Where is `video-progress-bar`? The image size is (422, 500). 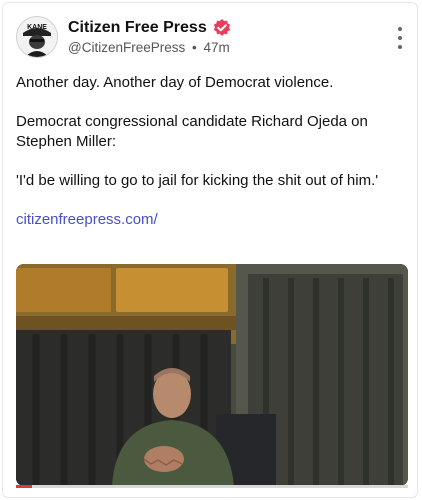
video-progress-bar is located at coordinates (212, 486).